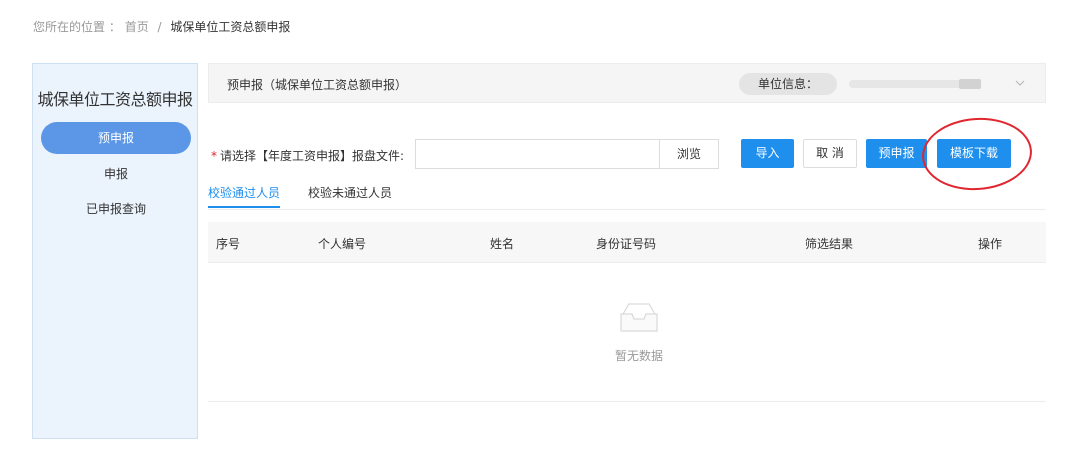  What do you see at coordinates (342, 244) in the screenshot?
I see `column-header-personal-id: 个人编号` at bounding box center [342, 244].